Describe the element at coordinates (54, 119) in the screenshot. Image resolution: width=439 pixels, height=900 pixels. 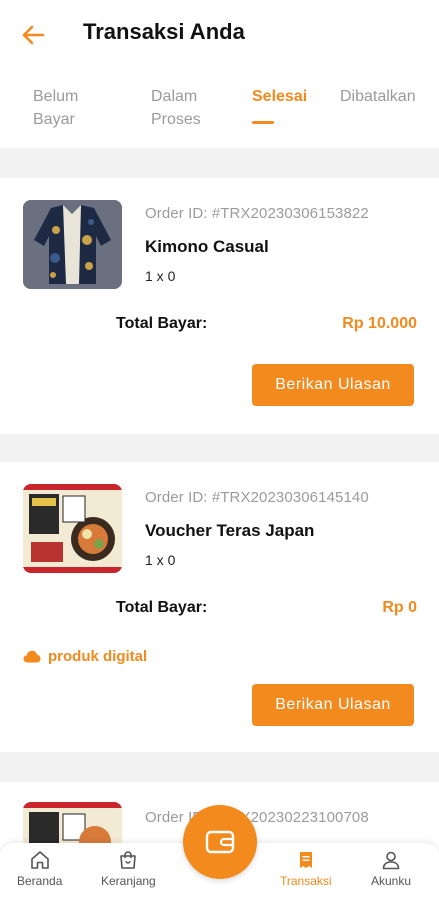
I see `tab-label-line2: Bayar` at that location.